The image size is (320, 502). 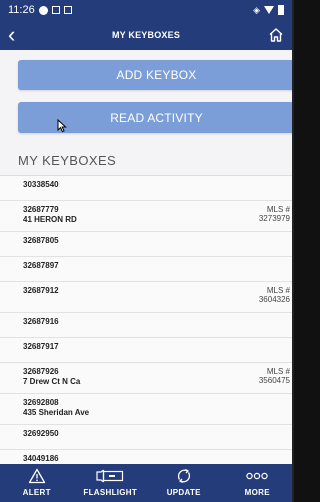 I want to click on flashlight-icon, so click(x=110, y=476).